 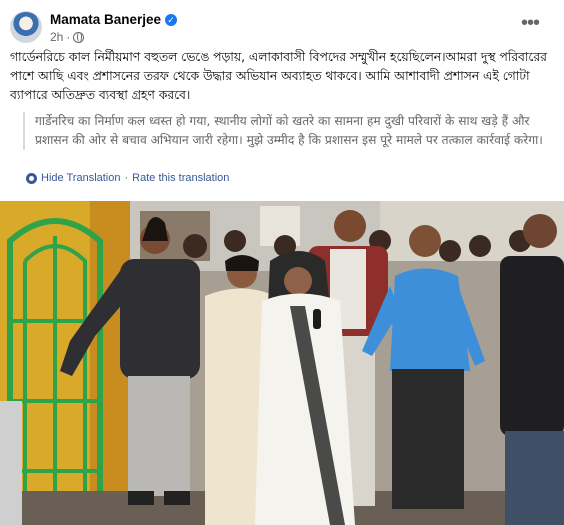 What do you see at coordinates (56, 37) in the screenshot?
I see `post-timestamp: 2h` at bounding box center [56, 37].